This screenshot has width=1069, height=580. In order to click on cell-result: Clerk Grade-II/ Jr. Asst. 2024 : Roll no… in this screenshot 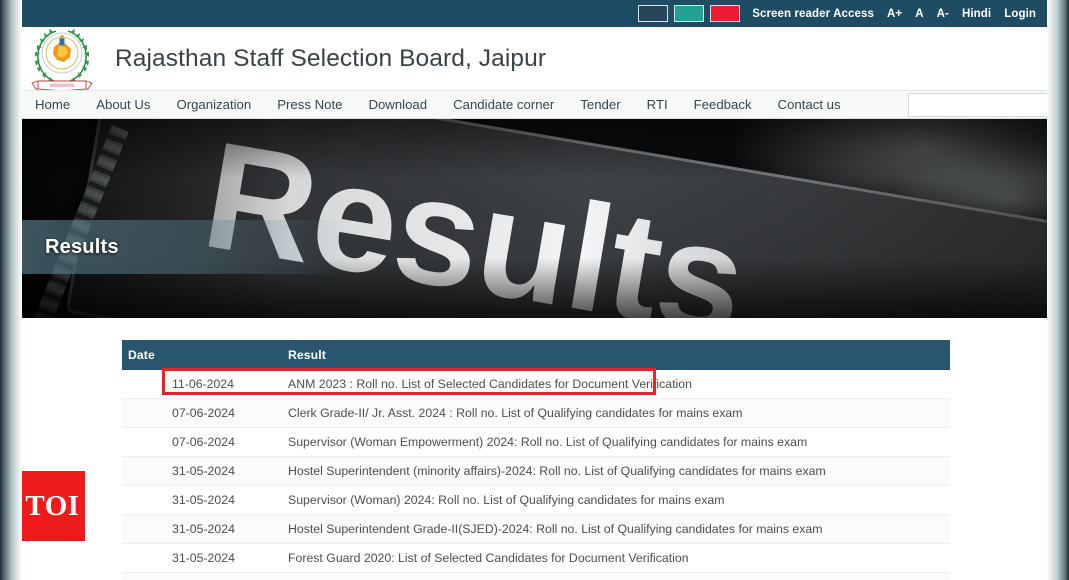, I will do `click(619, 413)`.